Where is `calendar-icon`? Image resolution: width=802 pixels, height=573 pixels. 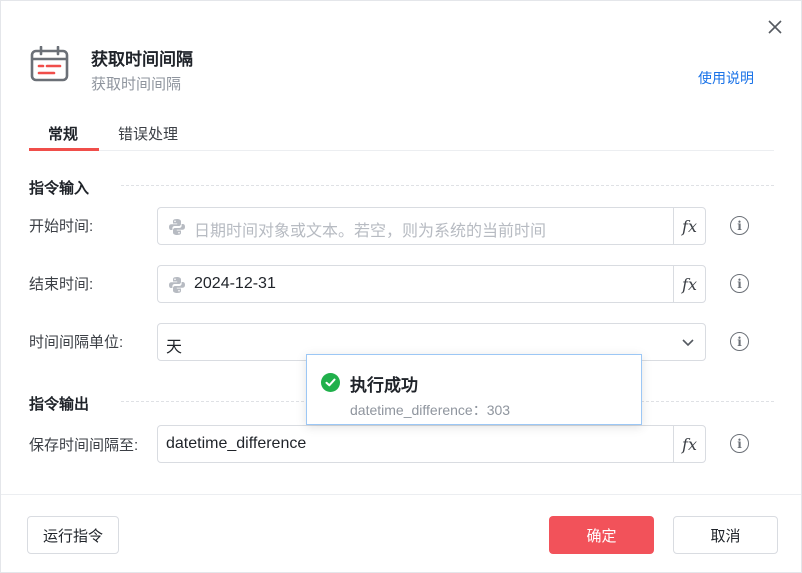
calendar-icon is located at coordinates (49, 64).